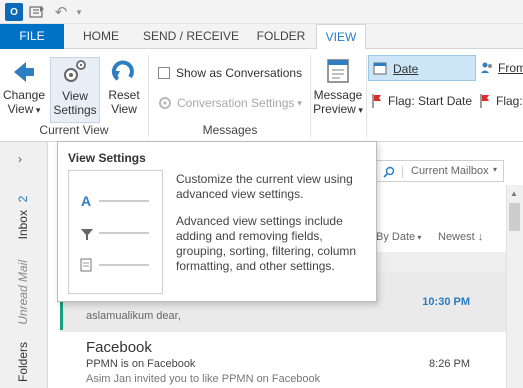 The width and height of the screenshot is (523, 388). Describe the element at coordinates (79, 12) in the screenshot. I see `customize-toolbar-chevron-icon: ▾` at that location.